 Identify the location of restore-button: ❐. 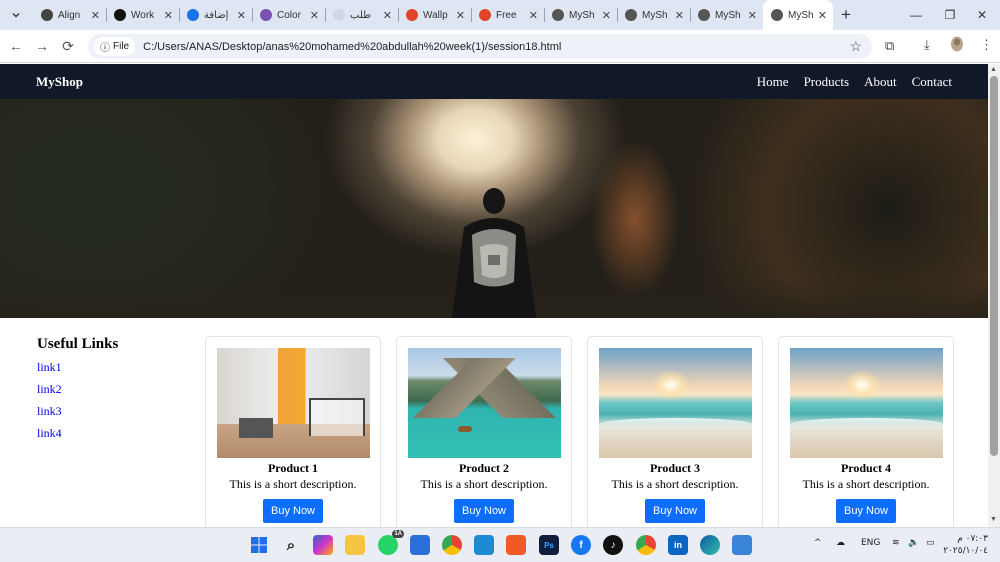
(950, 15).